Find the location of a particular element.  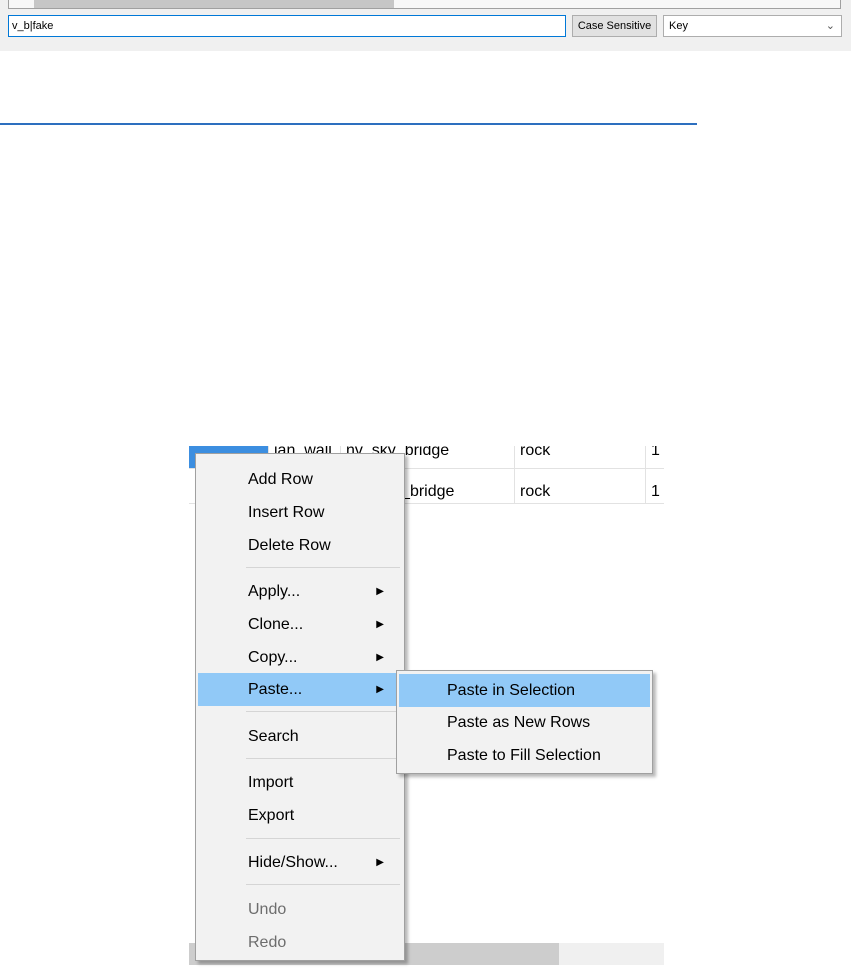

menu-item-redo: Redo is located at coordinates (300, 942).